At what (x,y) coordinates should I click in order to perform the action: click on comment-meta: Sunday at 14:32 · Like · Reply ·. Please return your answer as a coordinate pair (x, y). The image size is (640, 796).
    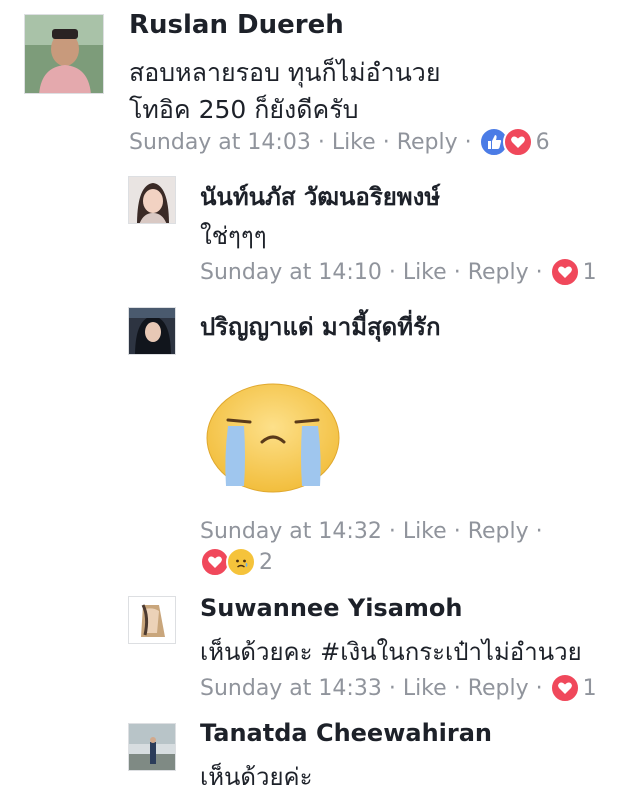
    Looking at the image, I should click on (375, 531).